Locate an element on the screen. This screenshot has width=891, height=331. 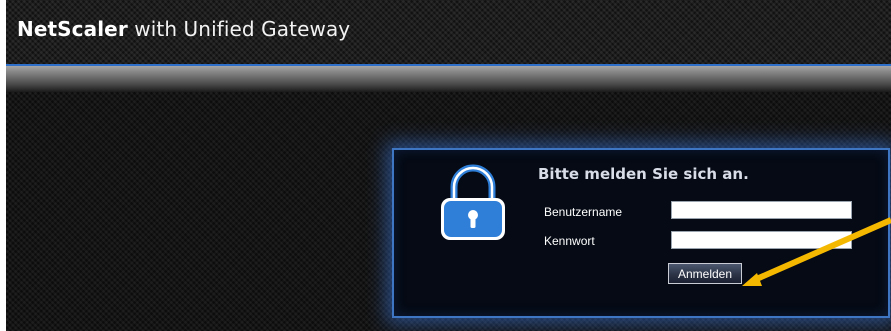
brand-title: NetScaler with Unified Gateway is located at coordinates (183, 29).